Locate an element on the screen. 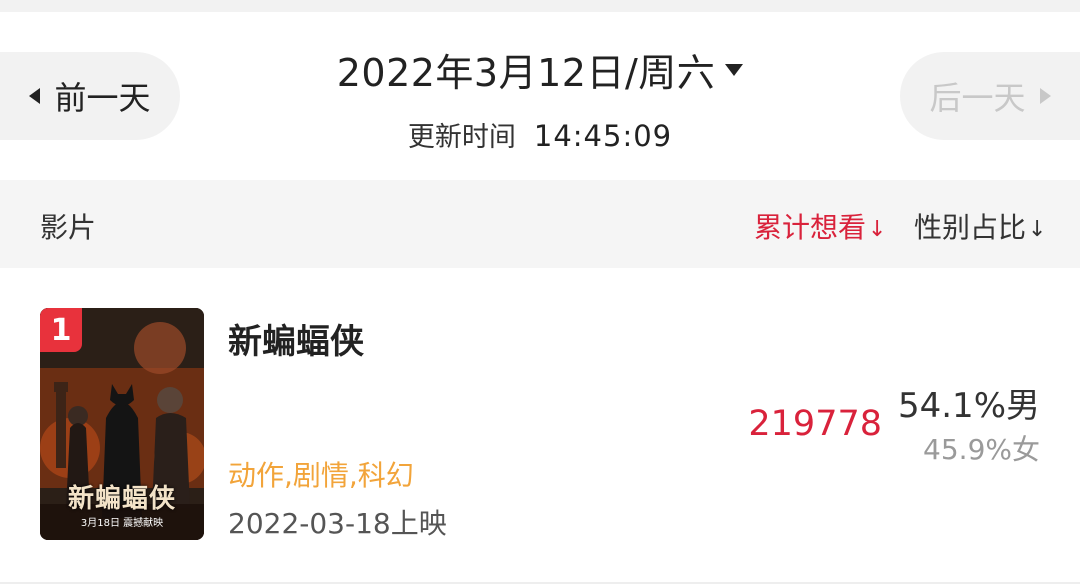 The width and height of the screenshot is (1080, 584). movie-release-date: 2022-03-18上映 is located at coordinates (337, 523).